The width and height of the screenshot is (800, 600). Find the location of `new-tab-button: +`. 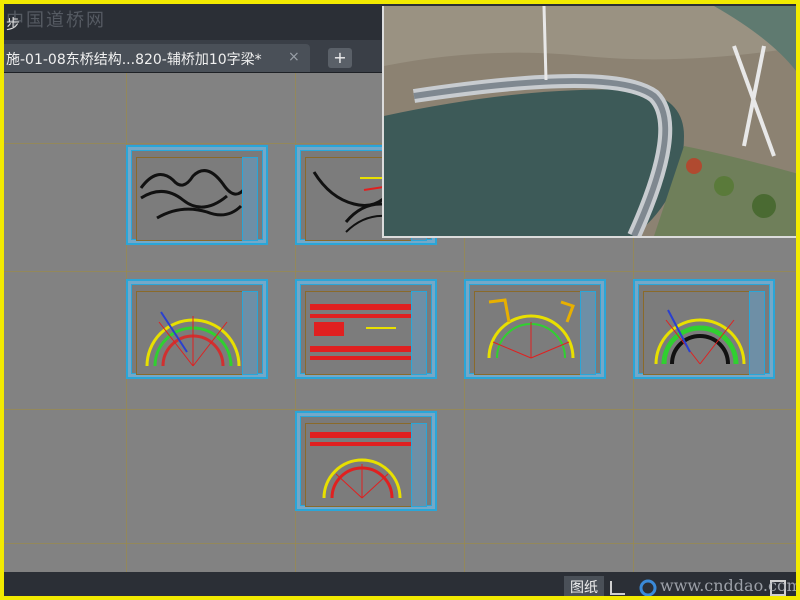

new-tab-button: + is located at coordinates (340, 58).